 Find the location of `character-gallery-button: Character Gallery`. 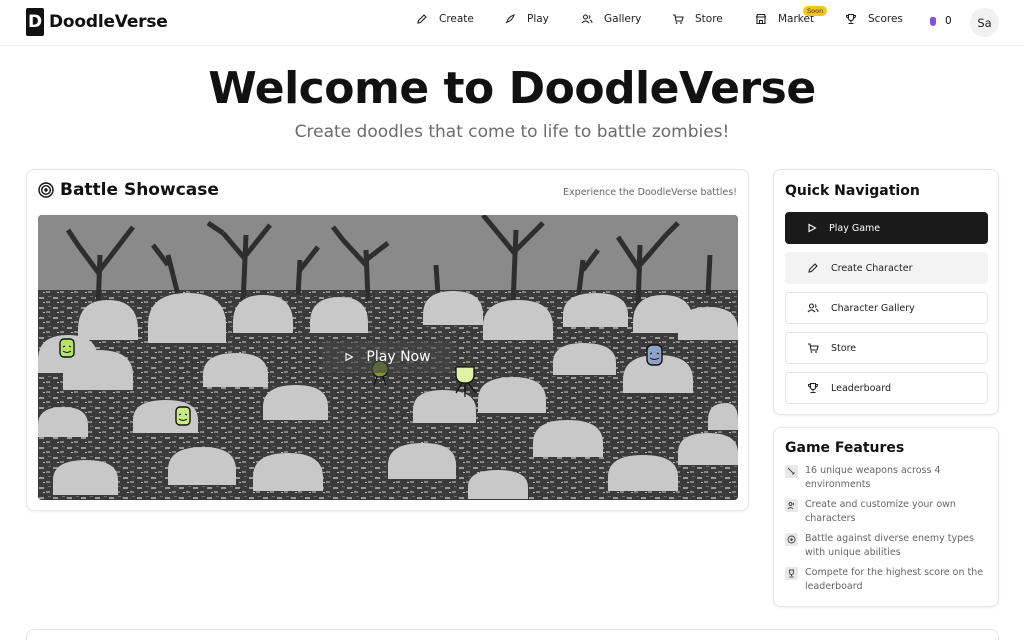

character-gallery-button: Character Gallery is located at coordinates (886, 308).